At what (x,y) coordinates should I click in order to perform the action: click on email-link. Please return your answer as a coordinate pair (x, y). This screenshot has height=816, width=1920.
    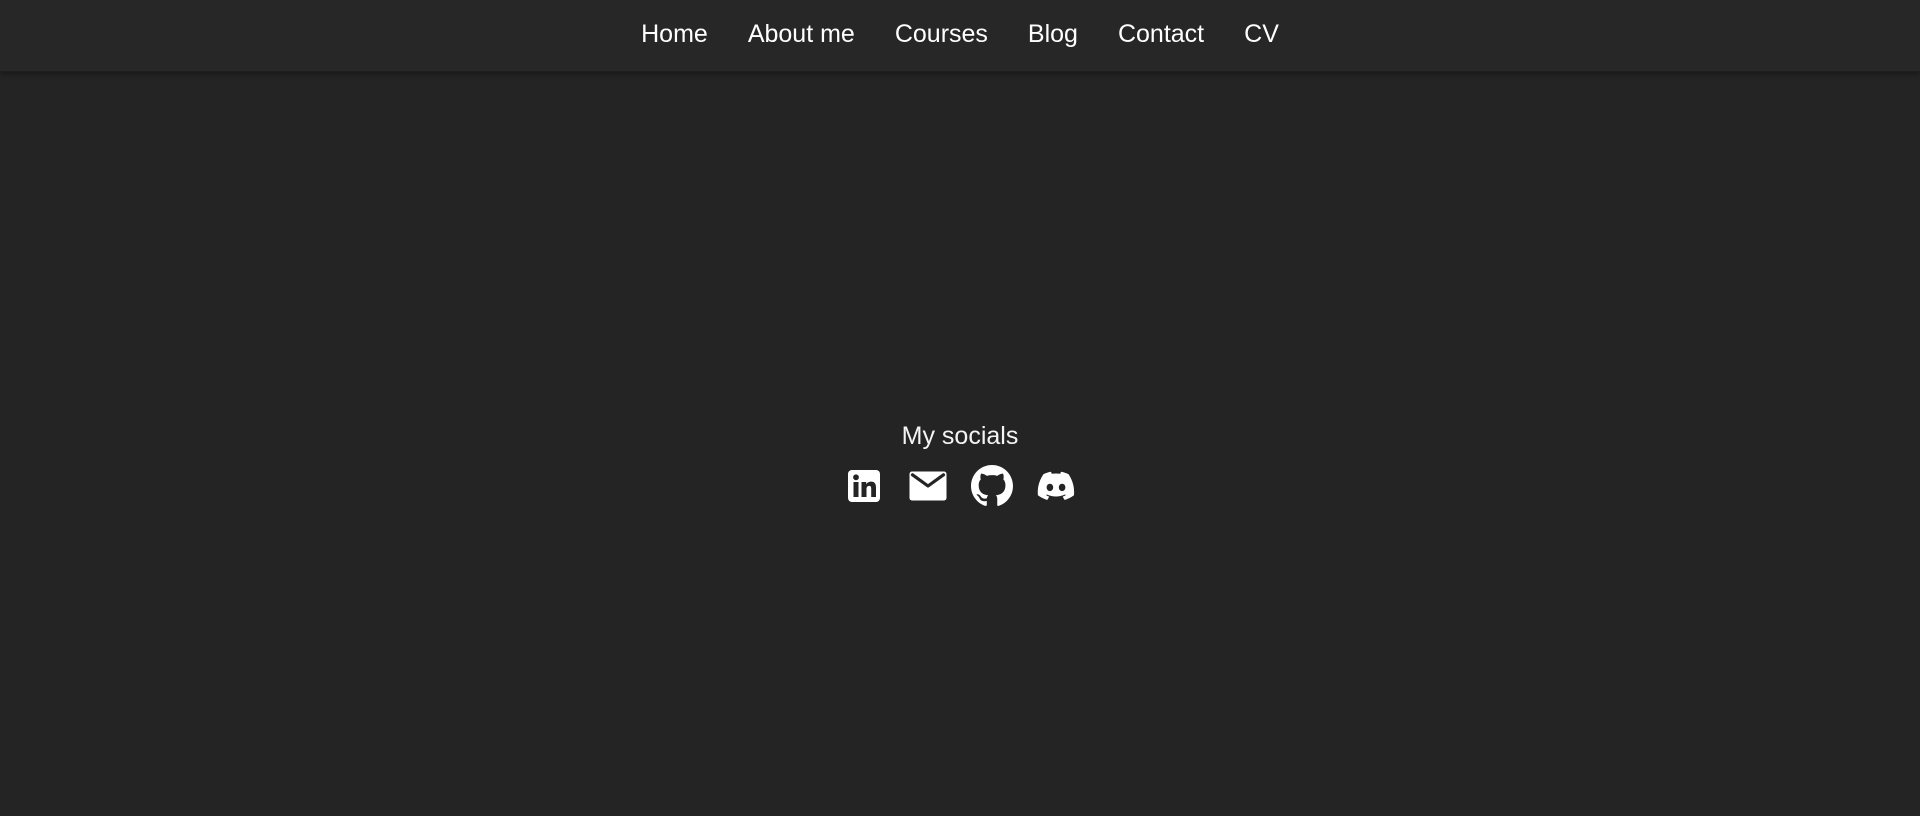
    Looking at the image, I should click on (928, 486).